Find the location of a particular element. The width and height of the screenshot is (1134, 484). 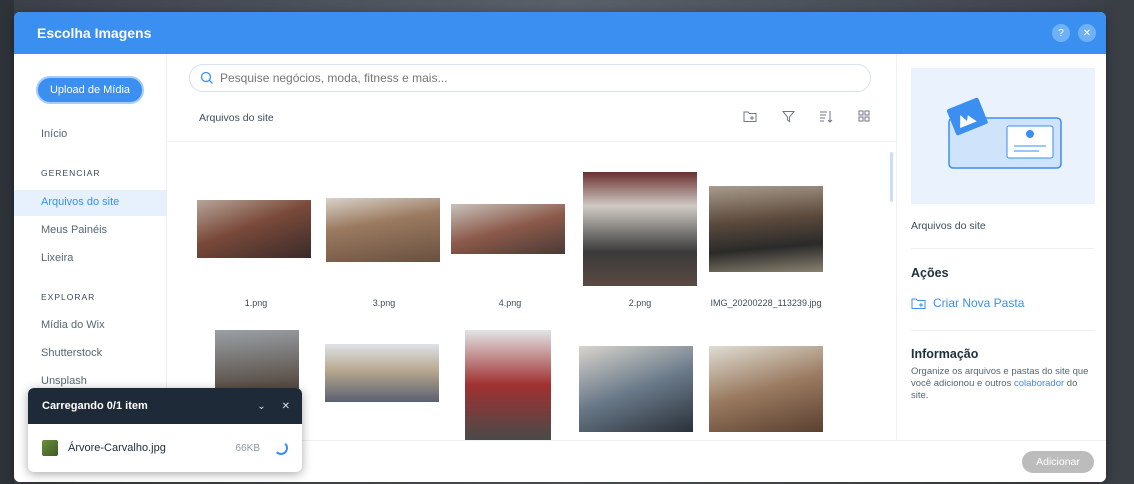

media-tile: 2.png is located at coordinates (643, 227).